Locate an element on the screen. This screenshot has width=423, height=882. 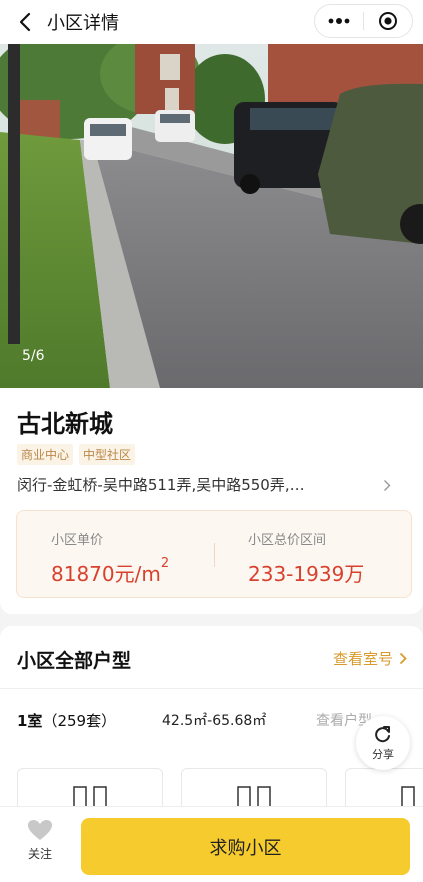
floorplan-thumbnails is located at coordinates (220, 798).